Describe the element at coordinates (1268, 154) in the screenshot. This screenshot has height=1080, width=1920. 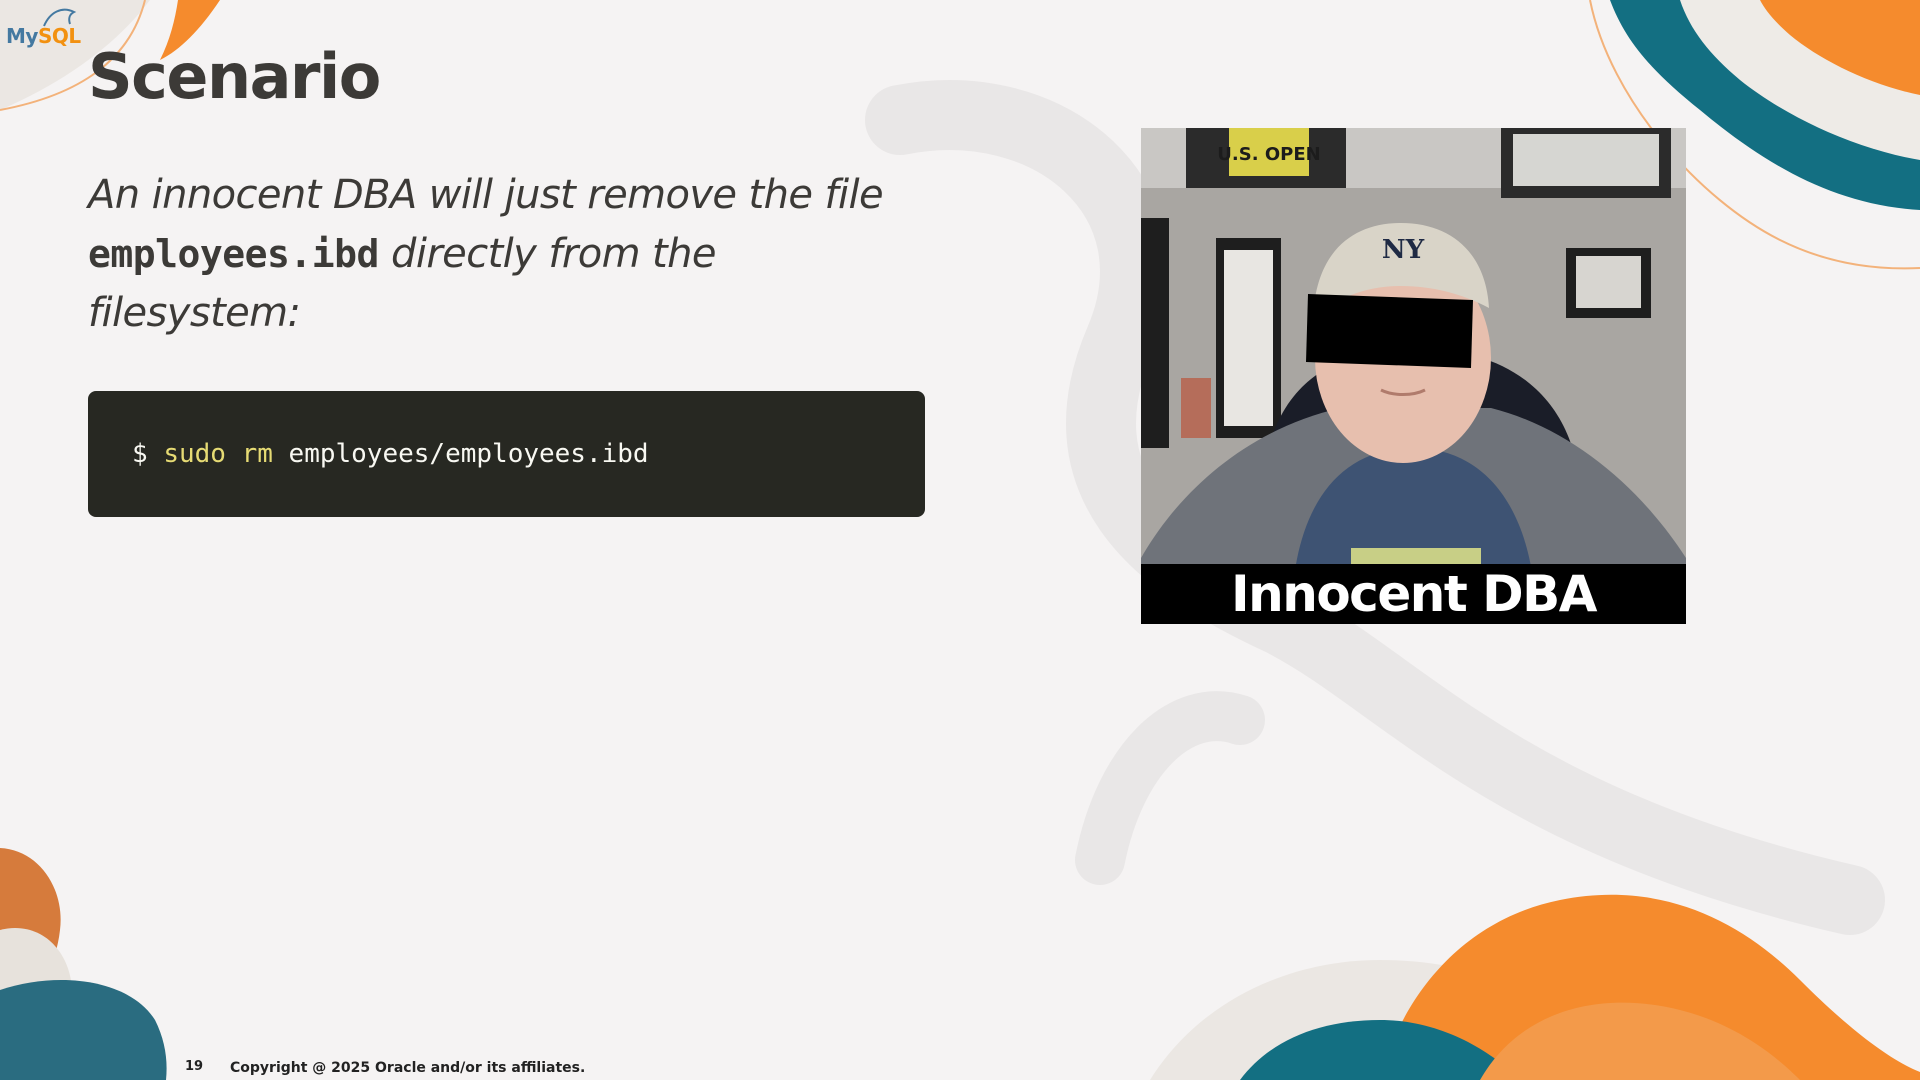
I see `banner-text: U.S. OPEN` at that location.